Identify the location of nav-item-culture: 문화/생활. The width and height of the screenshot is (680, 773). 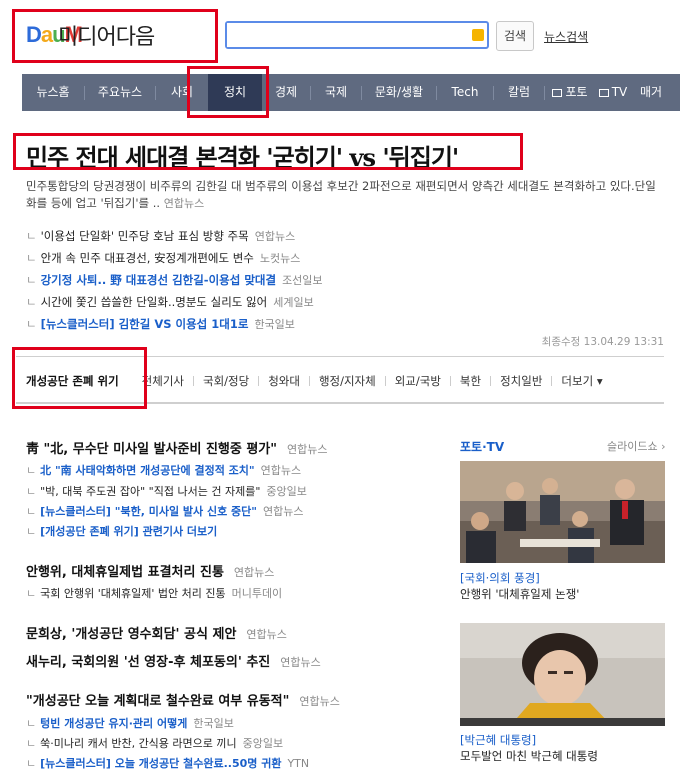
(399, 92).